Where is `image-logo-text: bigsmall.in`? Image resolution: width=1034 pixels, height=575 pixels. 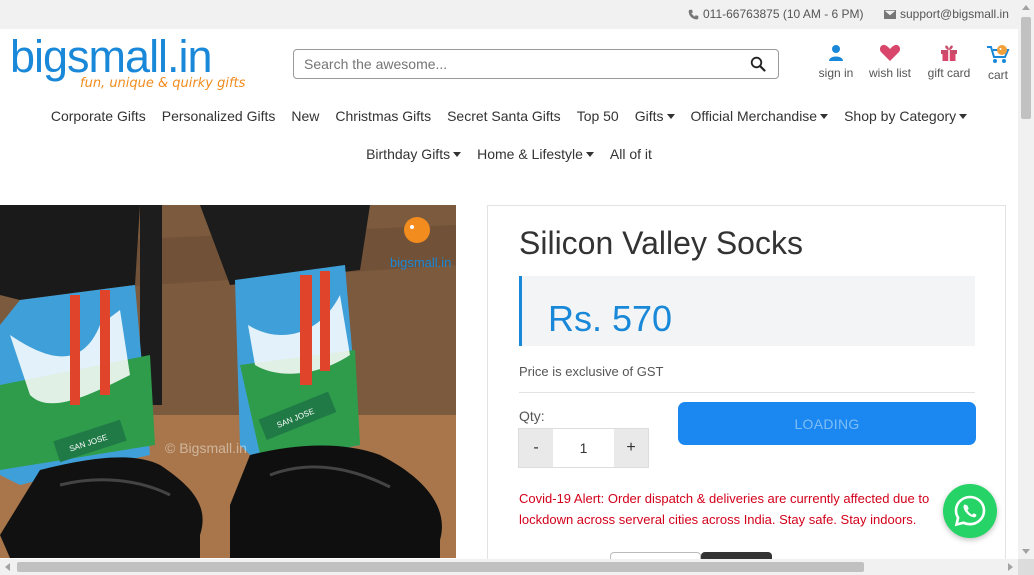 image-logo-text: bigsmall.in is located at coordinates (420, 262).